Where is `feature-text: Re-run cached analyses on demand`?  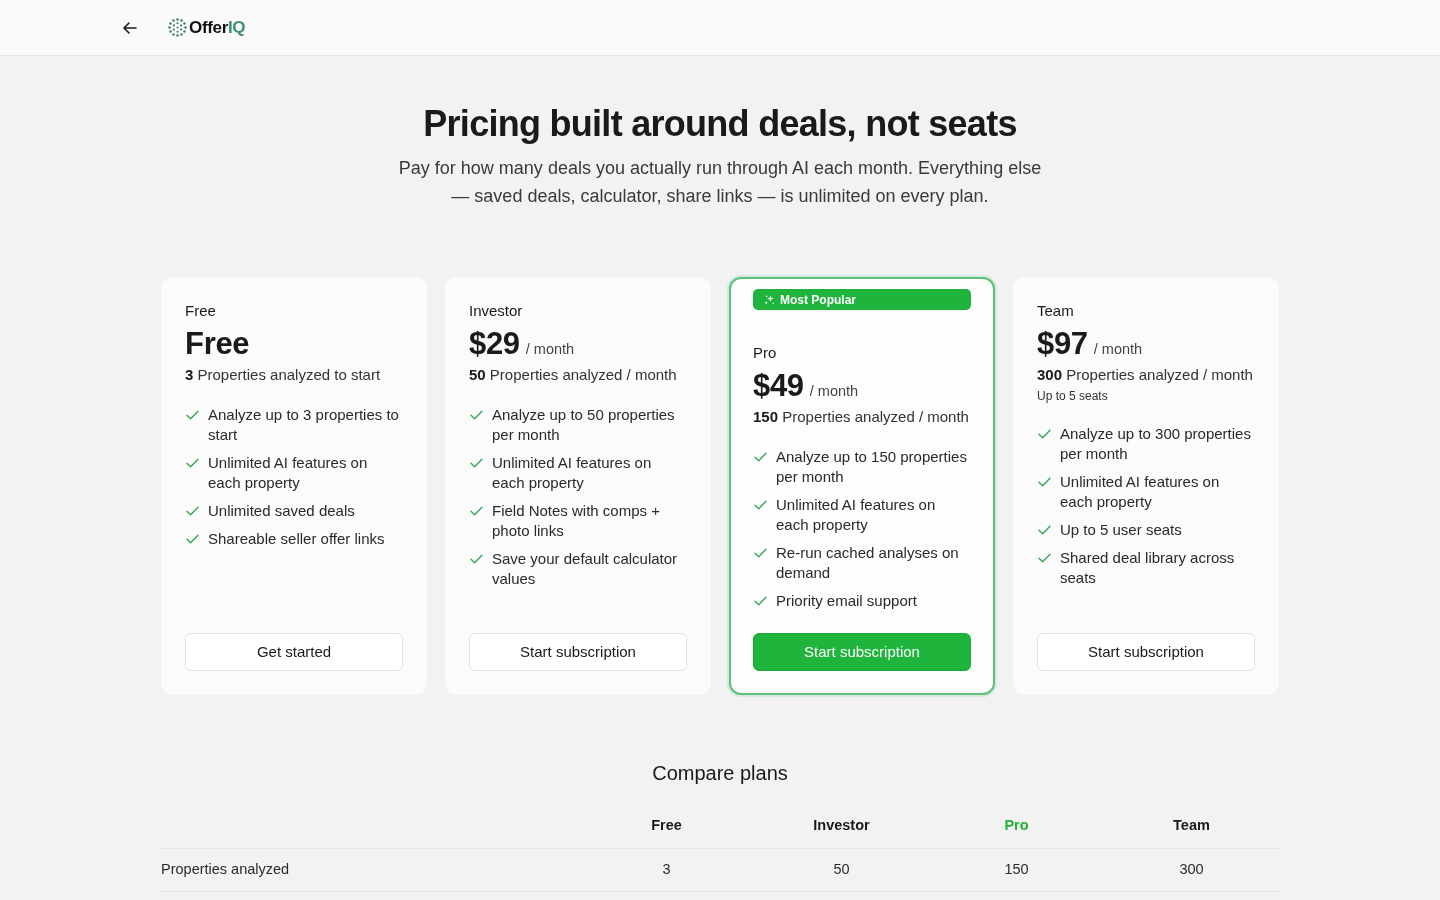 feature-text: Re-run cached analyses on demand is located at coordinates (868, 563).